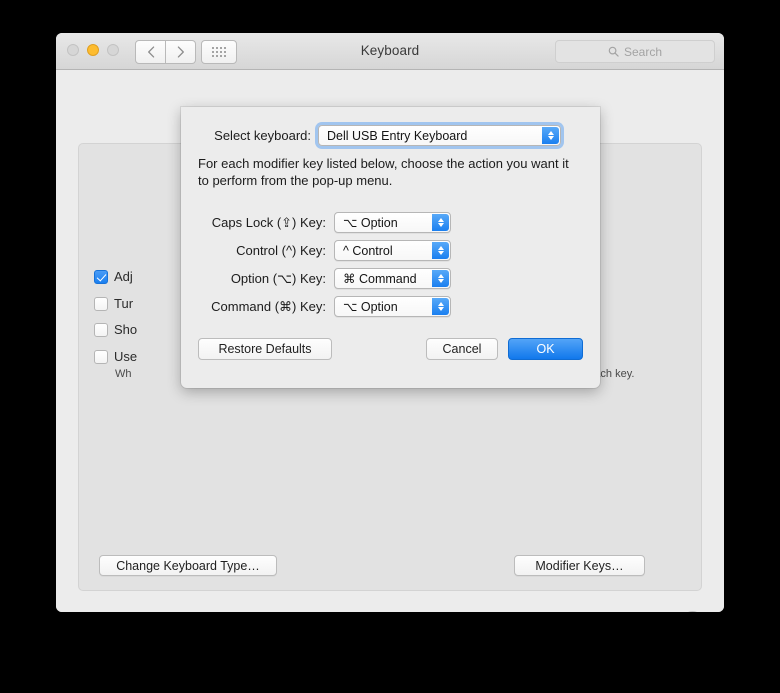 Image resolution: width=780 pixels, height=693 pixels. I want to click on checkbox-checked-icon, so click(101, 276).